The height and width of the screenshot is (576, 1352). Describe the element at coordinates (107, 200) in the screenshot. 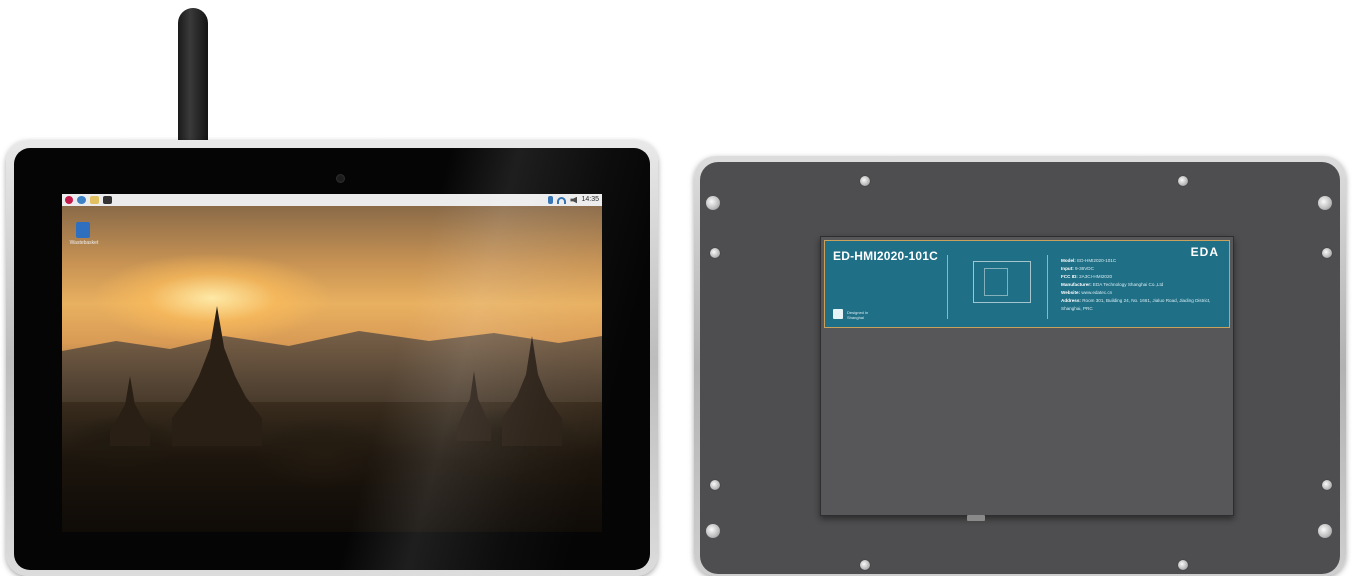

I see `terminal-icon` at that location.